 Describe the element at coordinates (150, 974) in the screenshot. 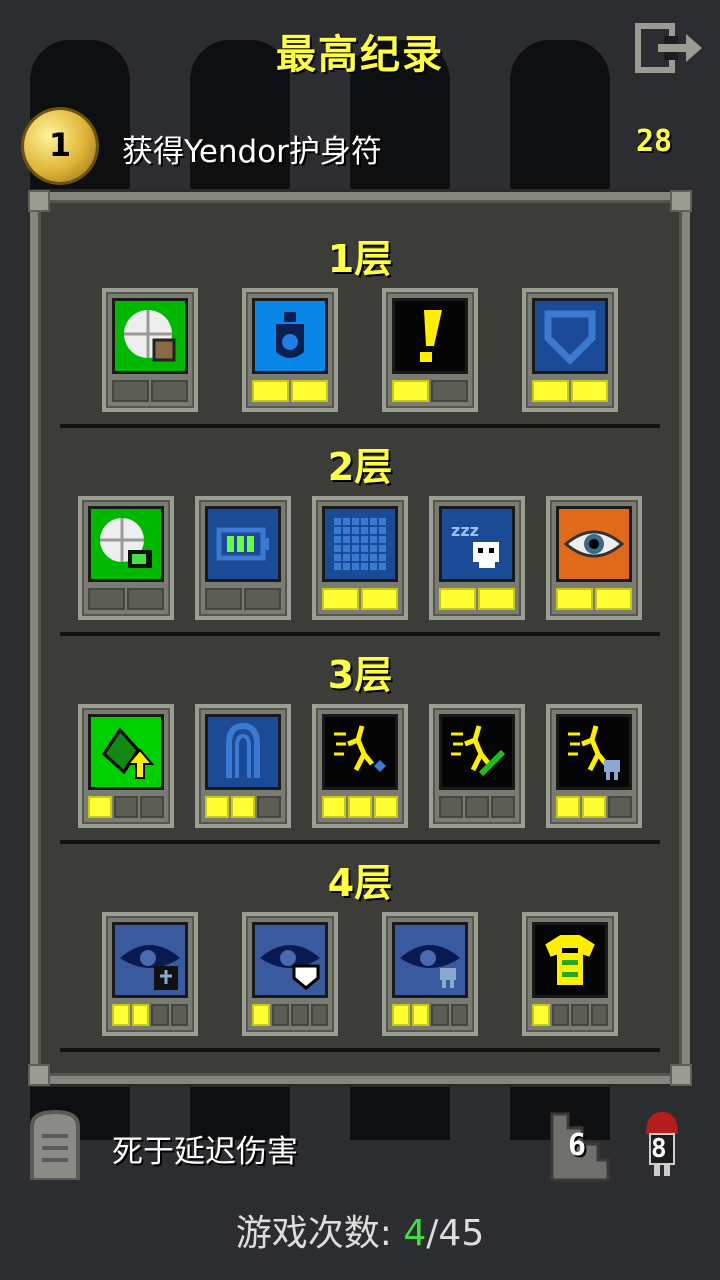

I see `badge-dark-eye-figure` at that location.